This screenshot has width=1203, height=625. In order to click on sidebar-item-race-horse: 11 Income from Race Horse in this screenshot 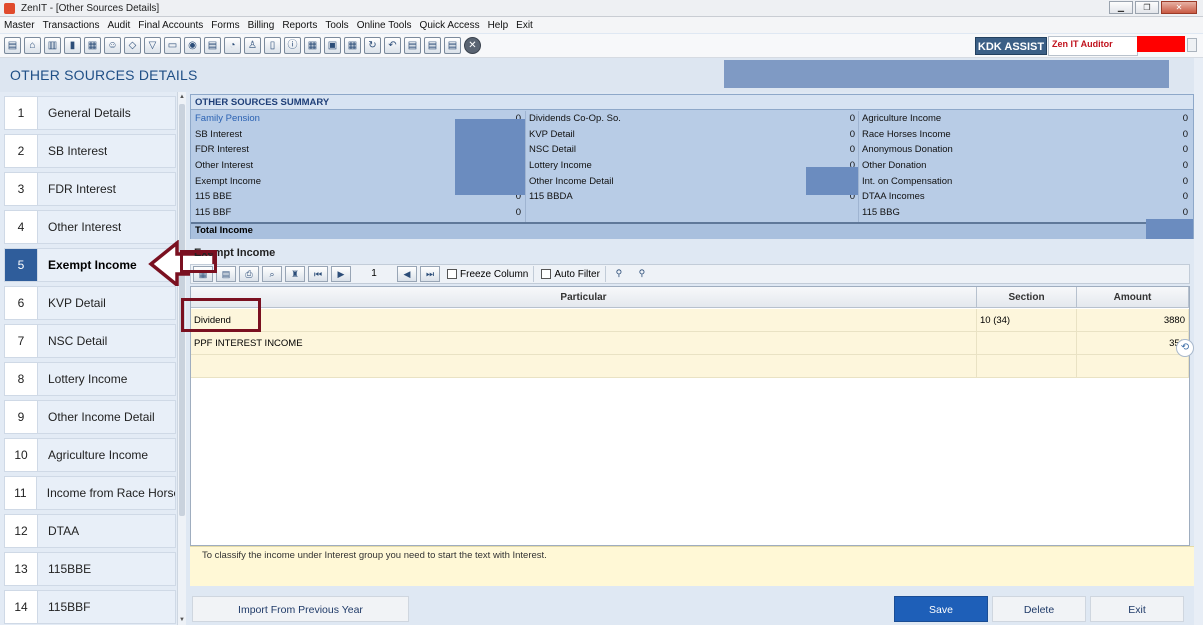, I will do `click(90, 493)`.